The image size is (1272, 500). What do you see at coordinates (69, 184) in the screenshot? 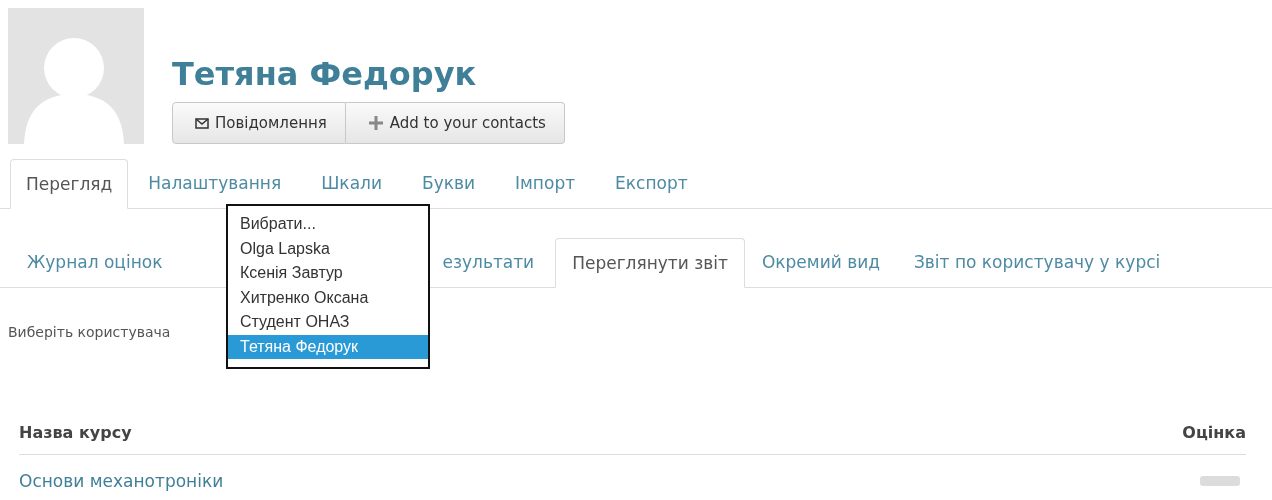
I see `tab: Перегляд` at bounding box center [69, 184].